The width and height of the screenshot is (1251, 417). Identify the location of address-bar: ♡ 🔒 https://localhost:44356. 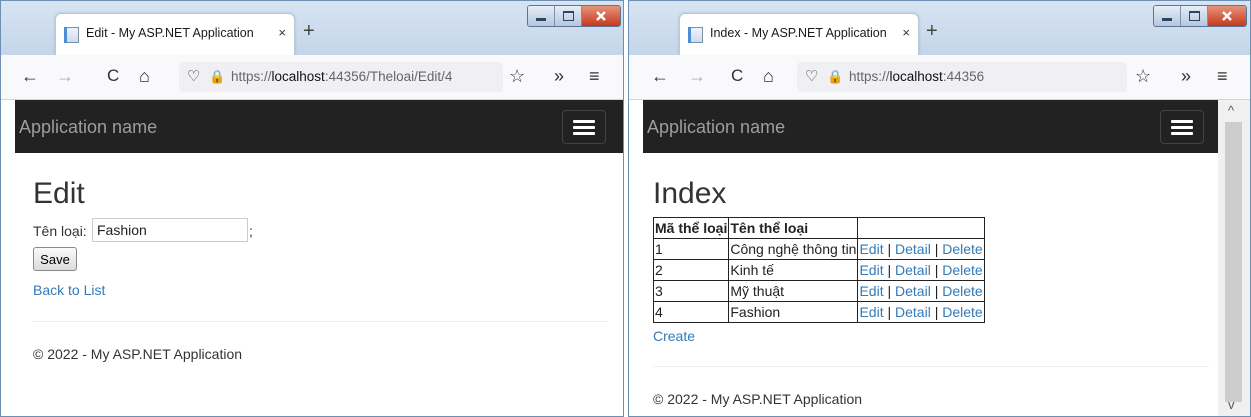
(962, 77).